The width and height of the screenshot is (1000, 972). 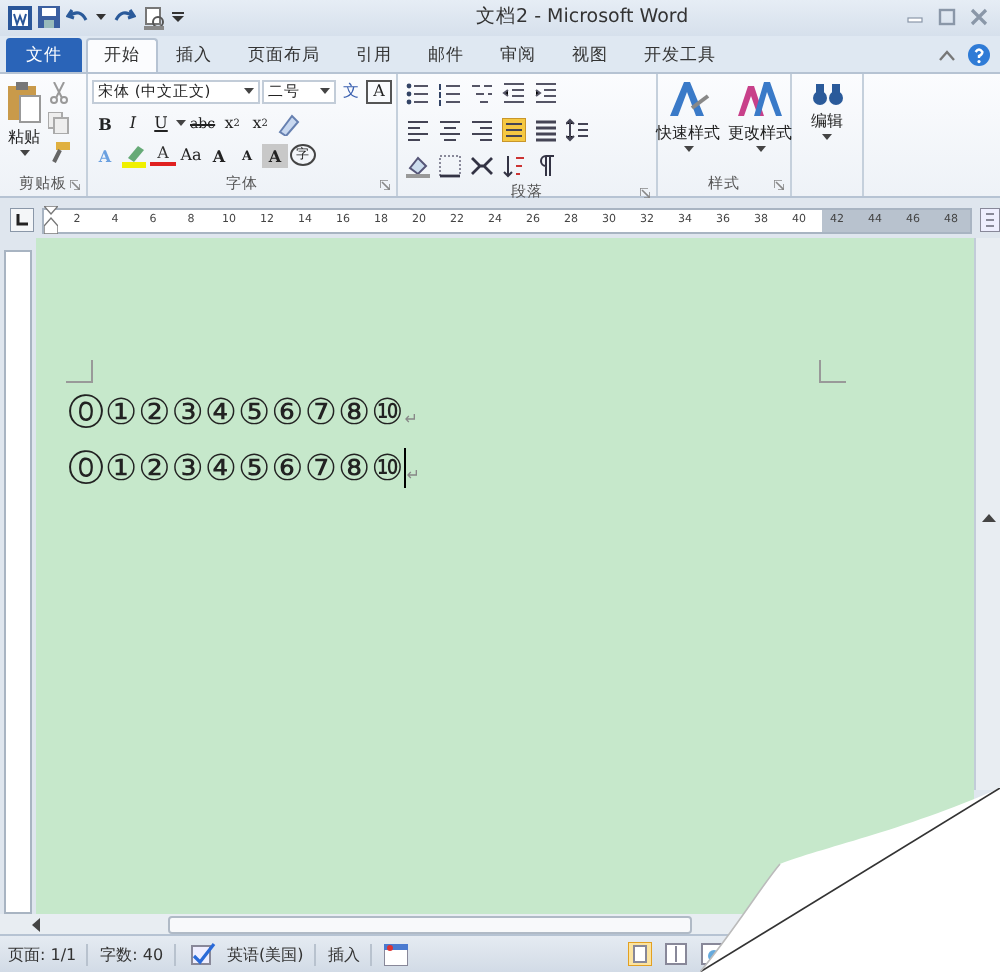 What do you see at coordinates (163, 155) in the screenshot?
I see `font-color-button: A` at bounding box center [163, 155].